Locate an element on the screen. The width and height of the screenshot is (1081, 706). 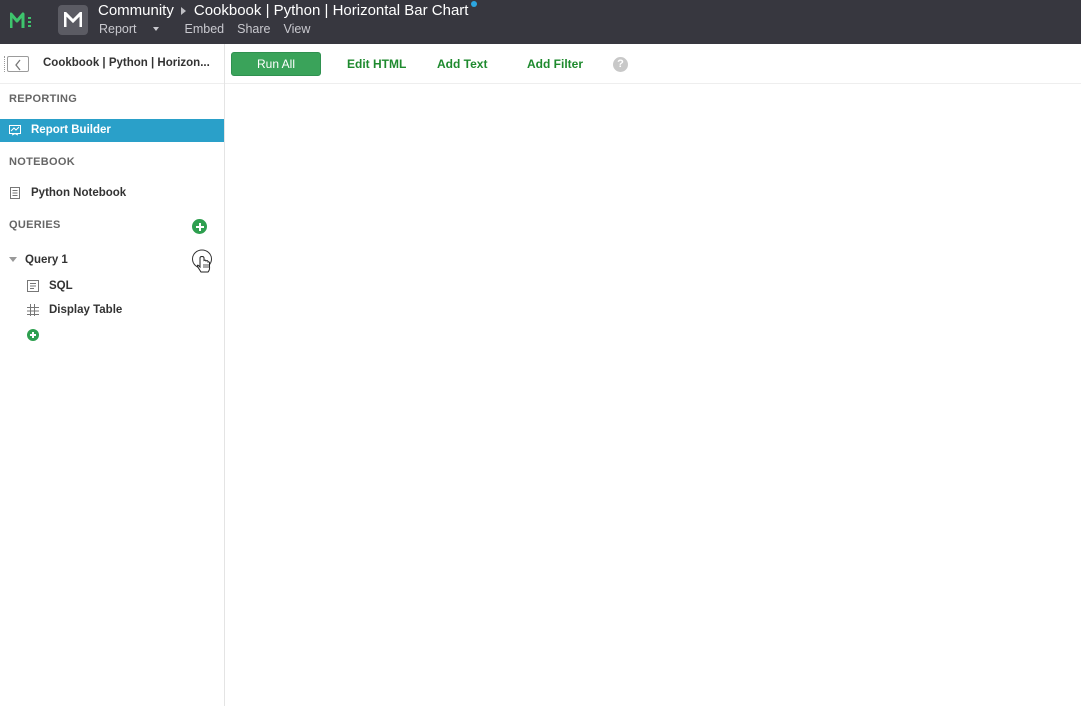
query-item-label: Display Table is located at coordinates (86, 310).